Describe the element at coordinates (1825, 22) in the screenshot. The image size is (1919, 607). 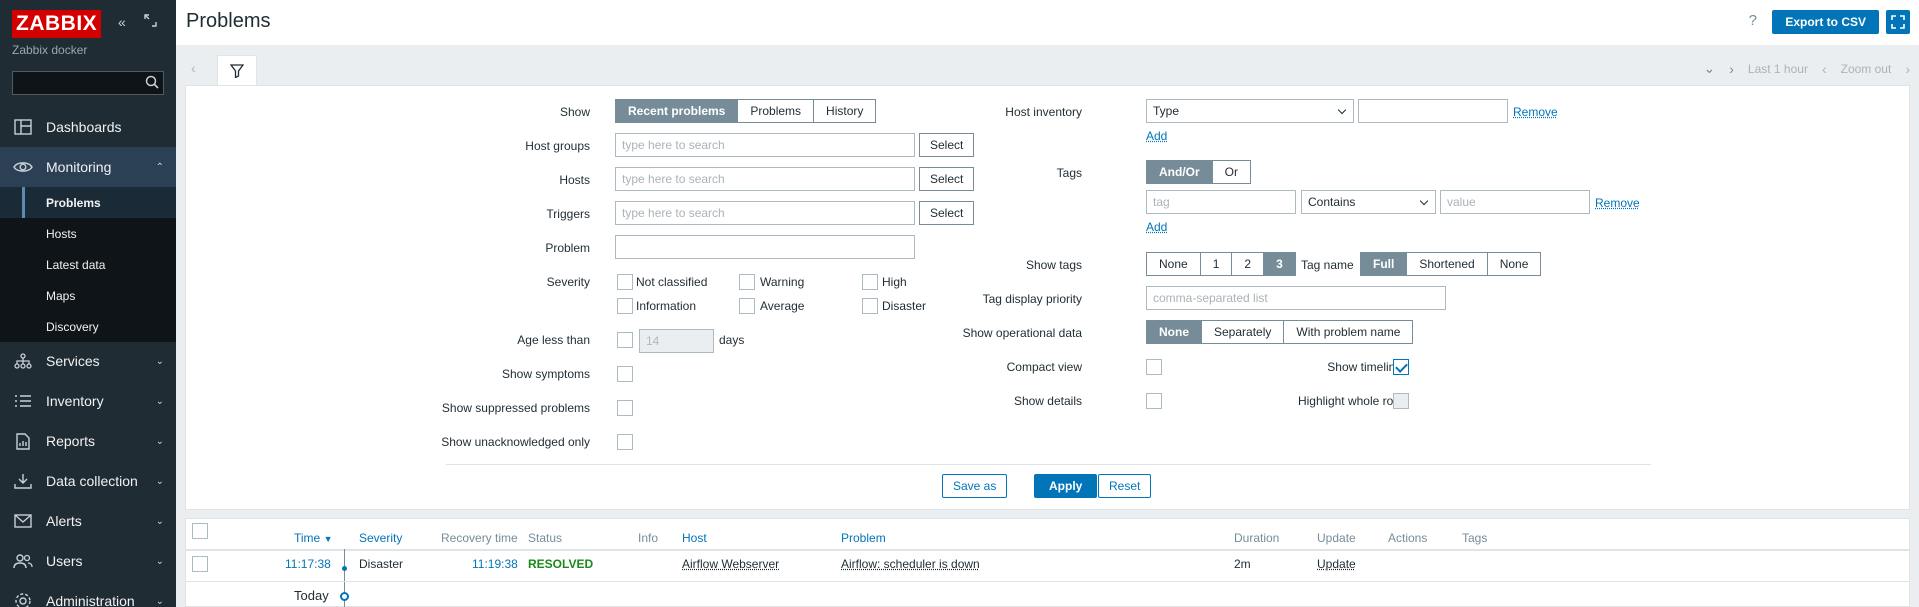
I see `export-csv-button: Export to CSV` at that location.